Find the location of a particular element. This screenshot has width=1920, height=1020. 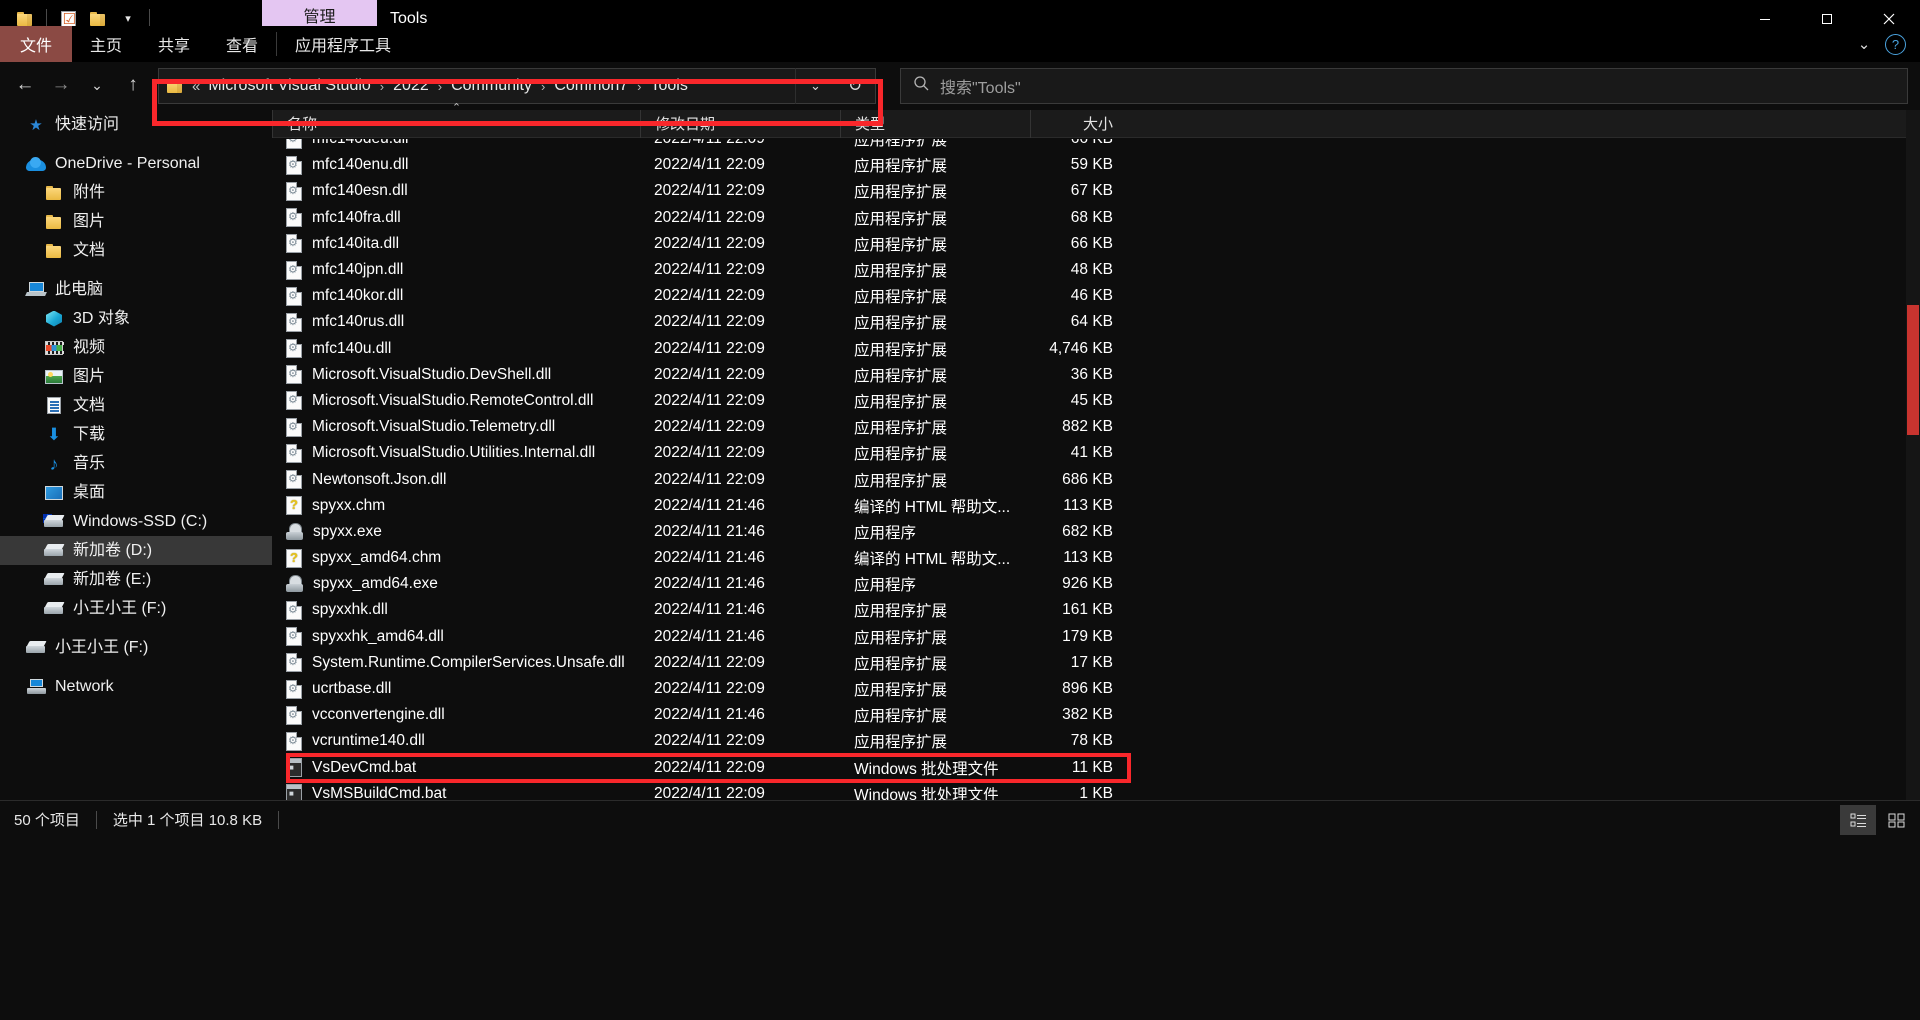

file-name-cell: mfc140ita.dll is located at coordinates (456, 244).